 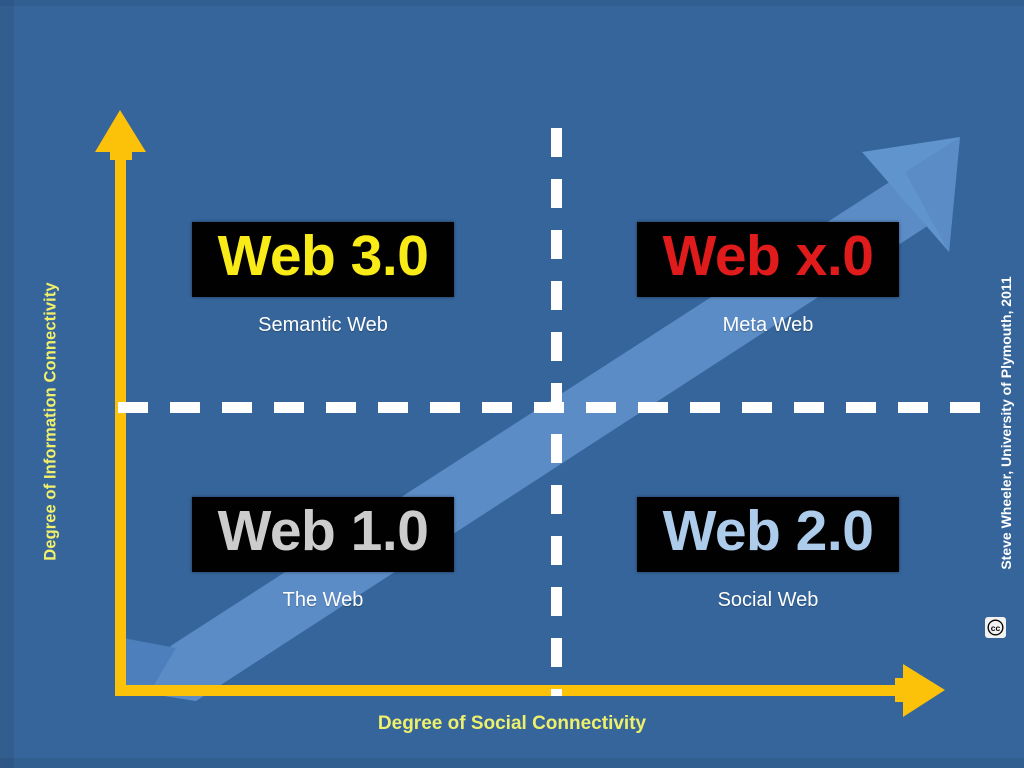 I want to click on quadrant-title: Web 2.0, so click(x=768, y=531).